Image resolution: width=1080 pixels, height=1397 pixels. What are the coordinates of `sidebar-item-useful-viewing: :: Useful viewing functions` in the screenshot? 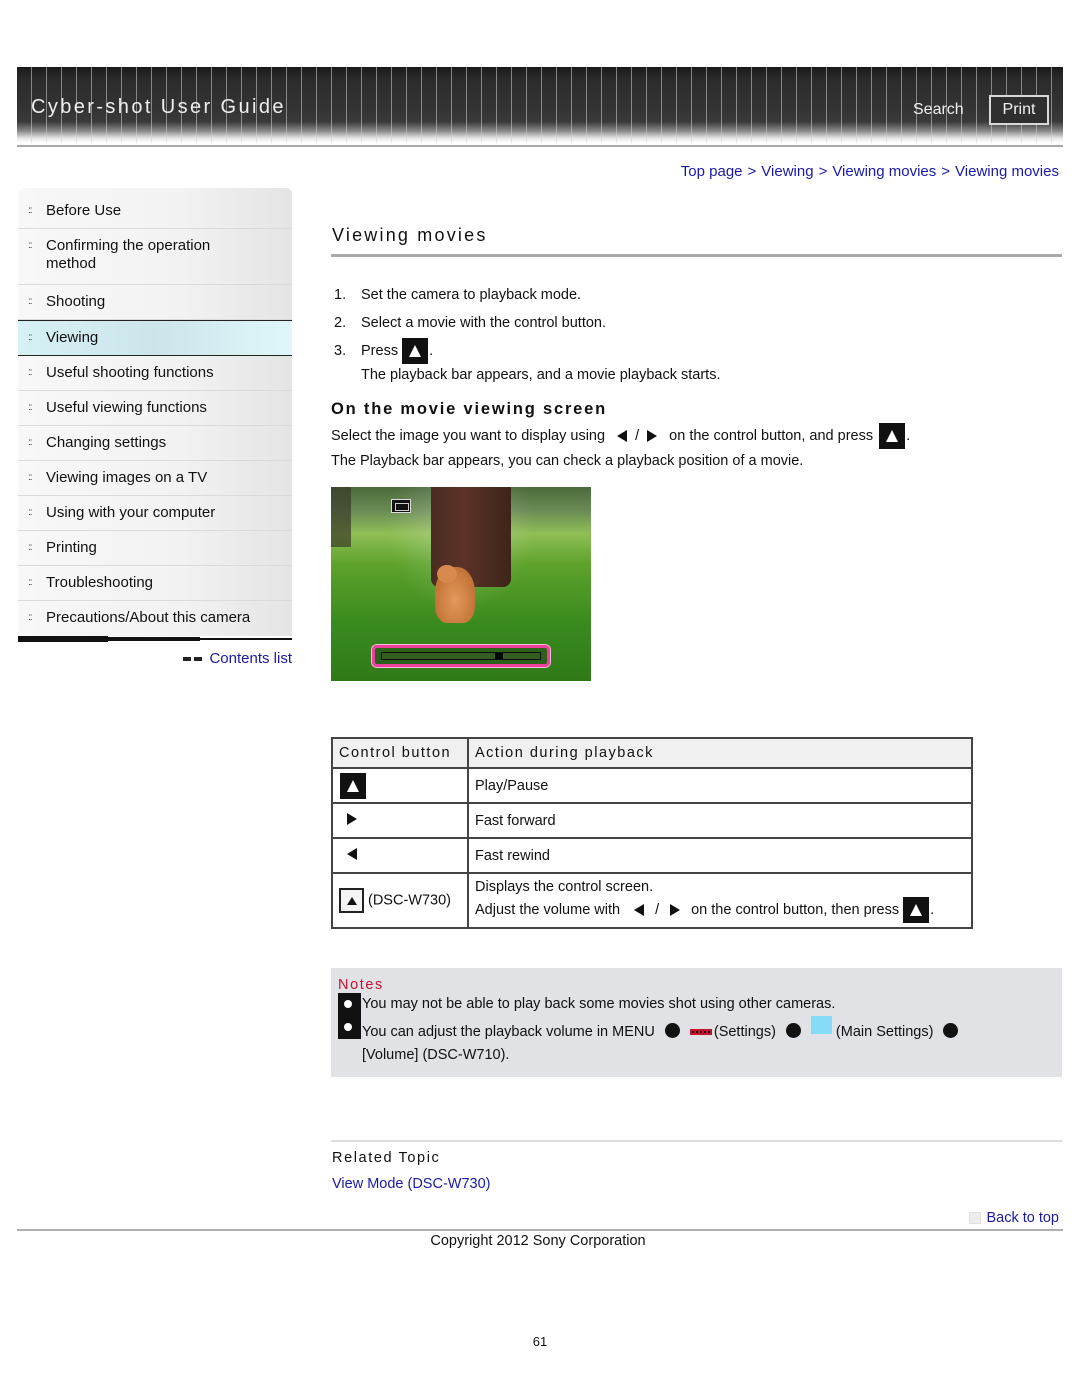 It's located at (155, 408).